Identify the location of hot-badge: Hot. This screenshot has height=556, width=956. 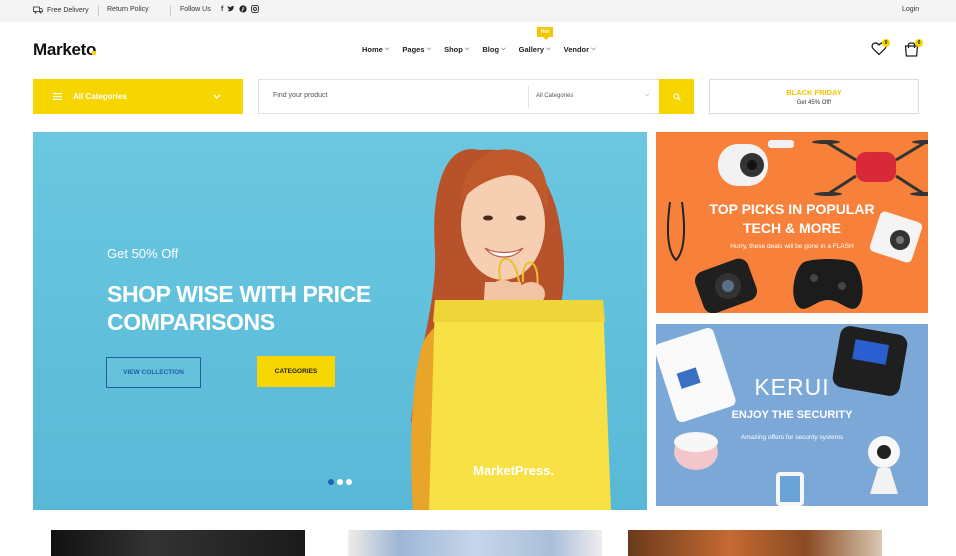
(545, 33).